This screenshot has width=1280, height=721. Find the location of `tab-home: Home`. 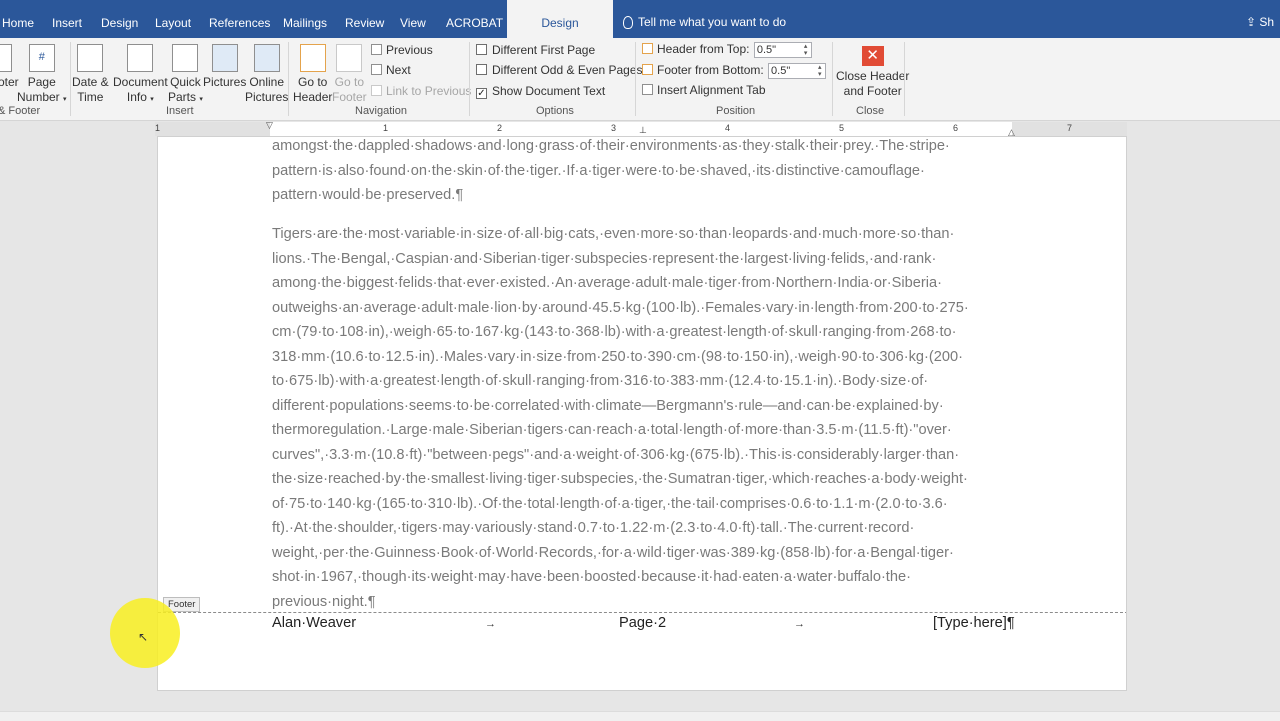

tab-home: Home is located at coordinates (18, 19).